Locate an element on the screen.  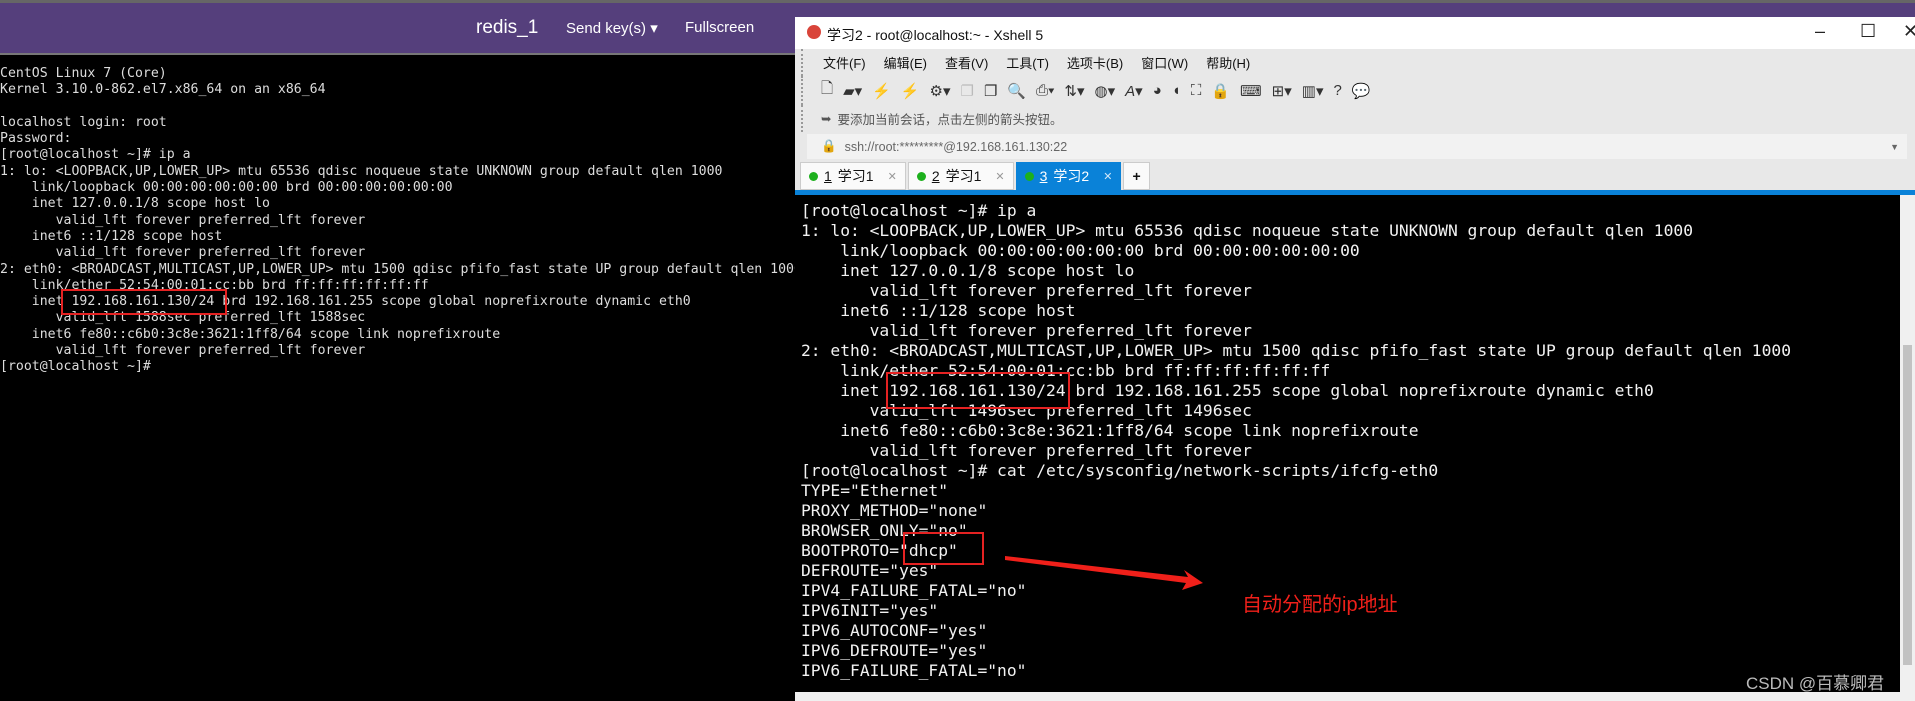
arrow-icon is located at coordinates (1104, 573).